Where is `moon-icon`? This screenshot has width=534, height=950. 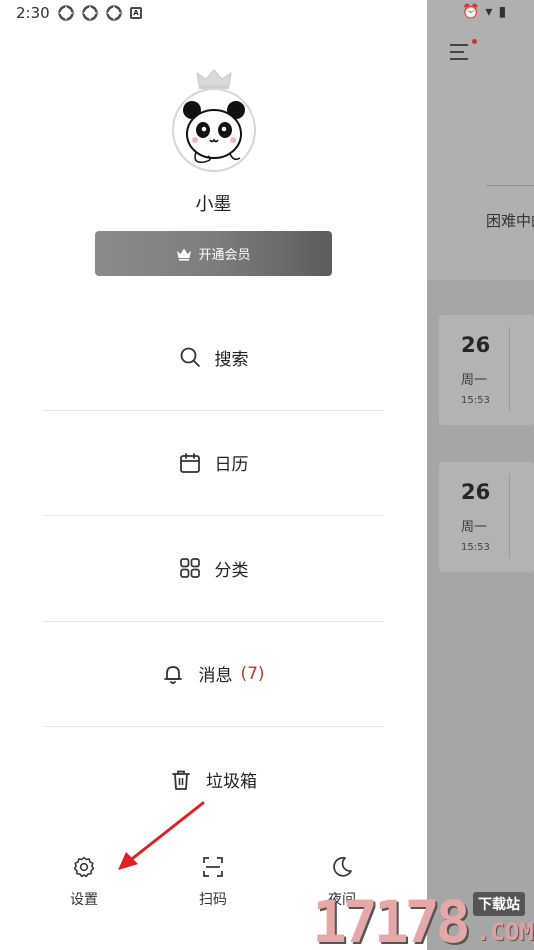 moon-icon is located at coordinates (342, 866).